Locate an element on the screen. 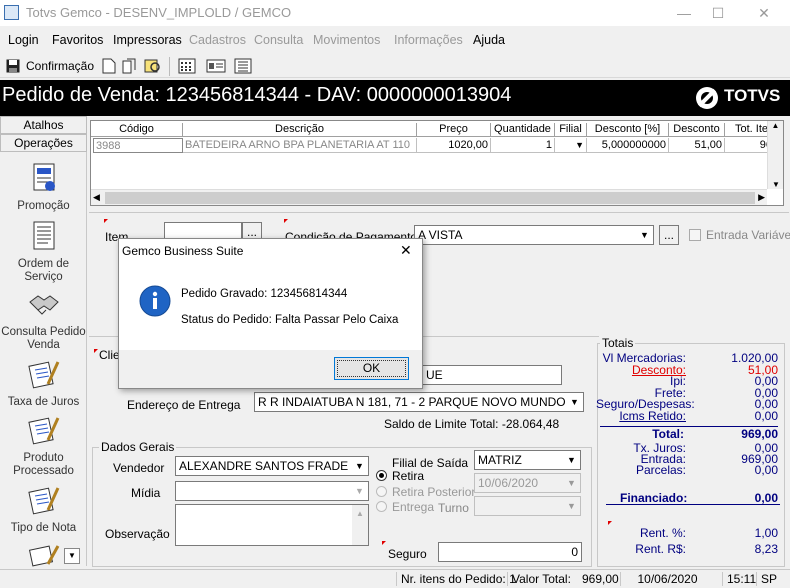  cell-desconto-pct: 5,000000000 is located at coordinates (628, 145).